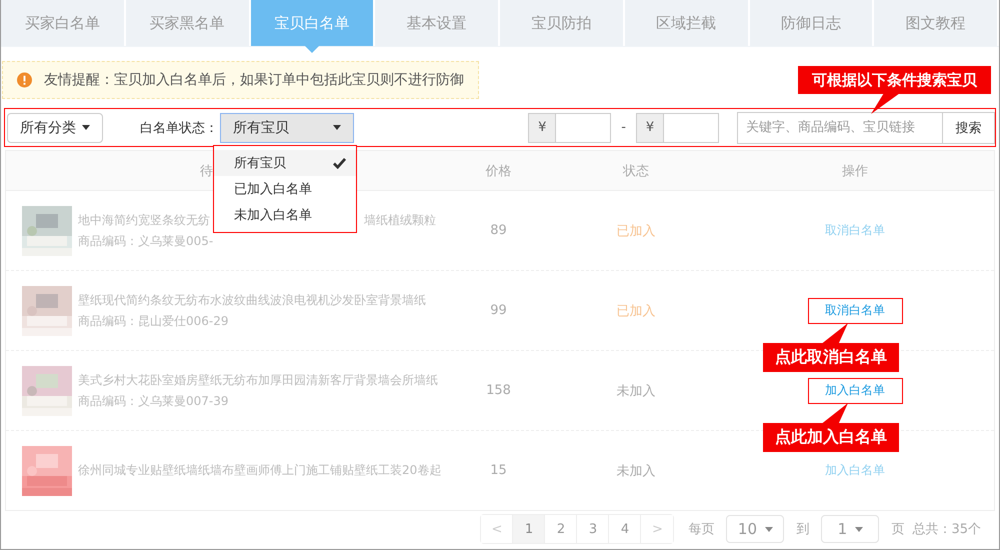 This screenshot has width=1000, height=550. I want to click on max-price-field: ¥, so click(677, 127).